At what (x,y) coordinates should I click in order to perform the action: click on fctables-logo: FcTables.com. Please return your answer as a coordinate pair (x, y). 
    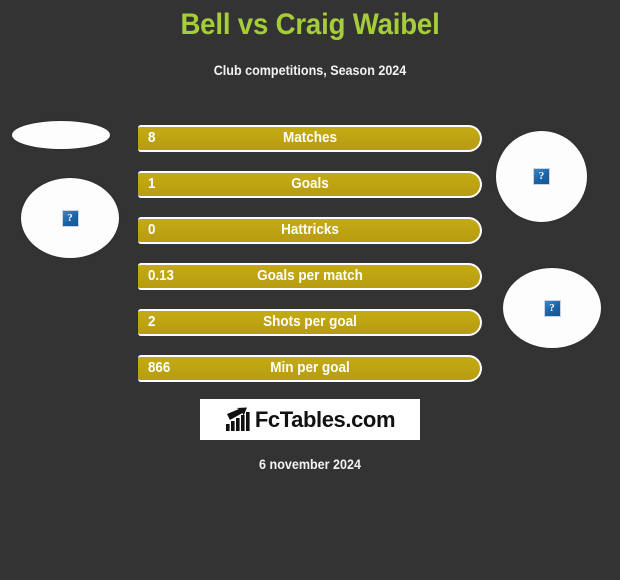
    Looking at the image, I should click on (310, 419).